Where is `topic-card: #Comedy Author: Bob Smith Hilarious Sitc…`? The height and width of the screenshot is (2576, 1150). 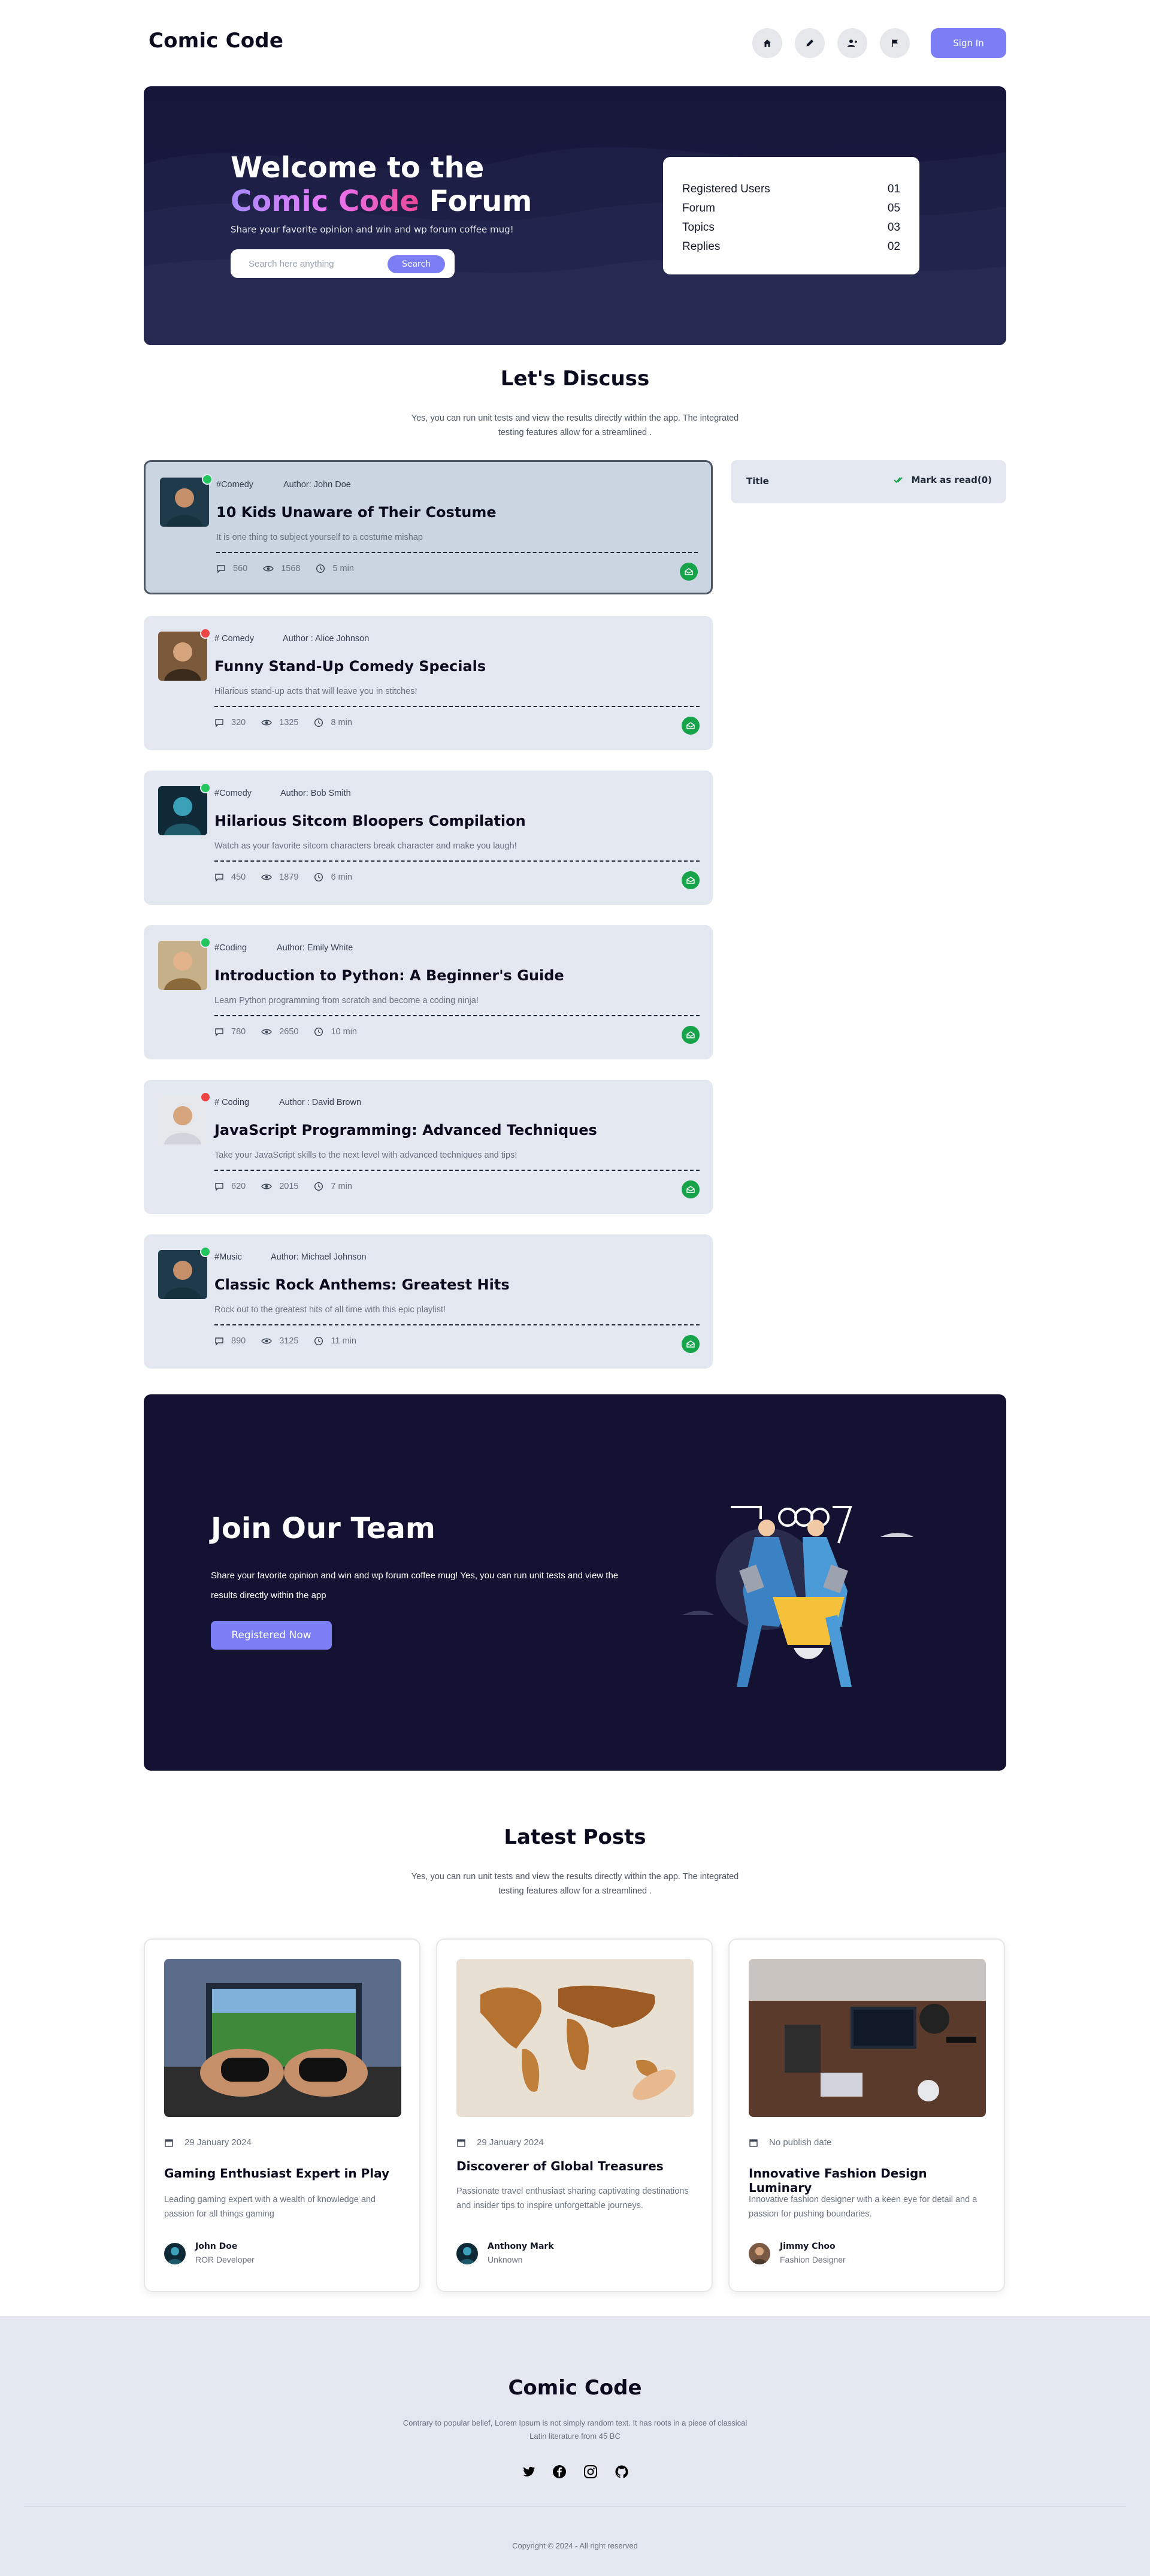
topic-card: #Comedy Author: Bob Smith Hilarious Sitc… is located at coordinates (428, 838).